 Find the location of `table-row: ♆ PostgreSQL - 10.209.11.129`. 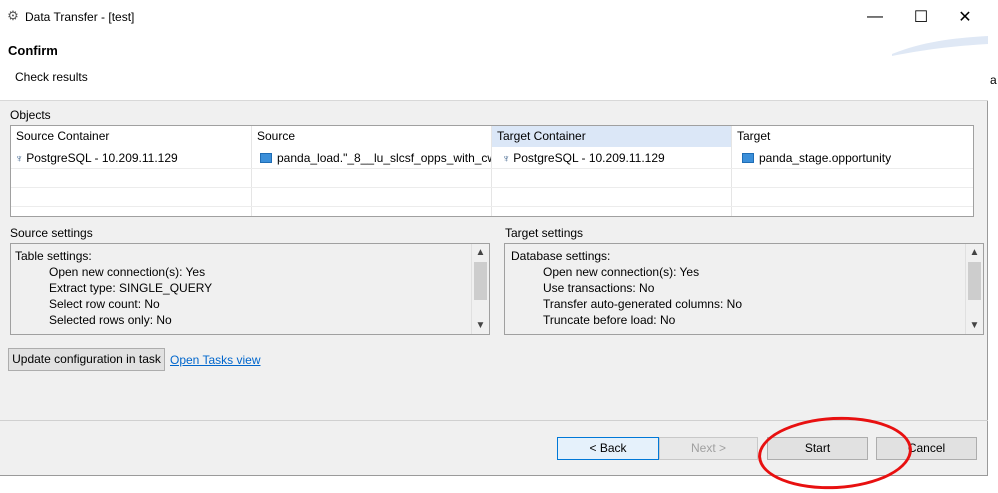

table-row: ♆ PostgreSQL - 10.209.11.129 is located at coordinates (131, 158).